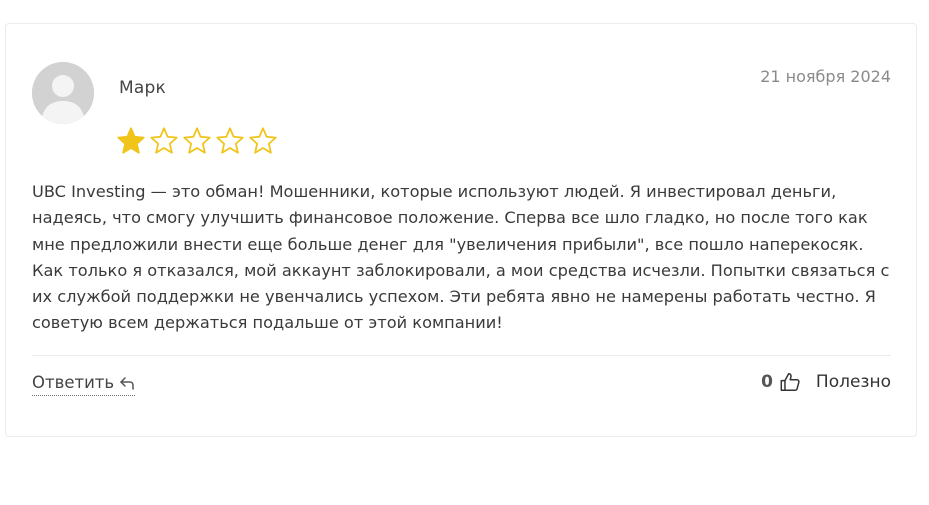  Describe the element at coordinates (825, 76) in the screenshot. I see `review-date: 21 ноября 2024` at that location.